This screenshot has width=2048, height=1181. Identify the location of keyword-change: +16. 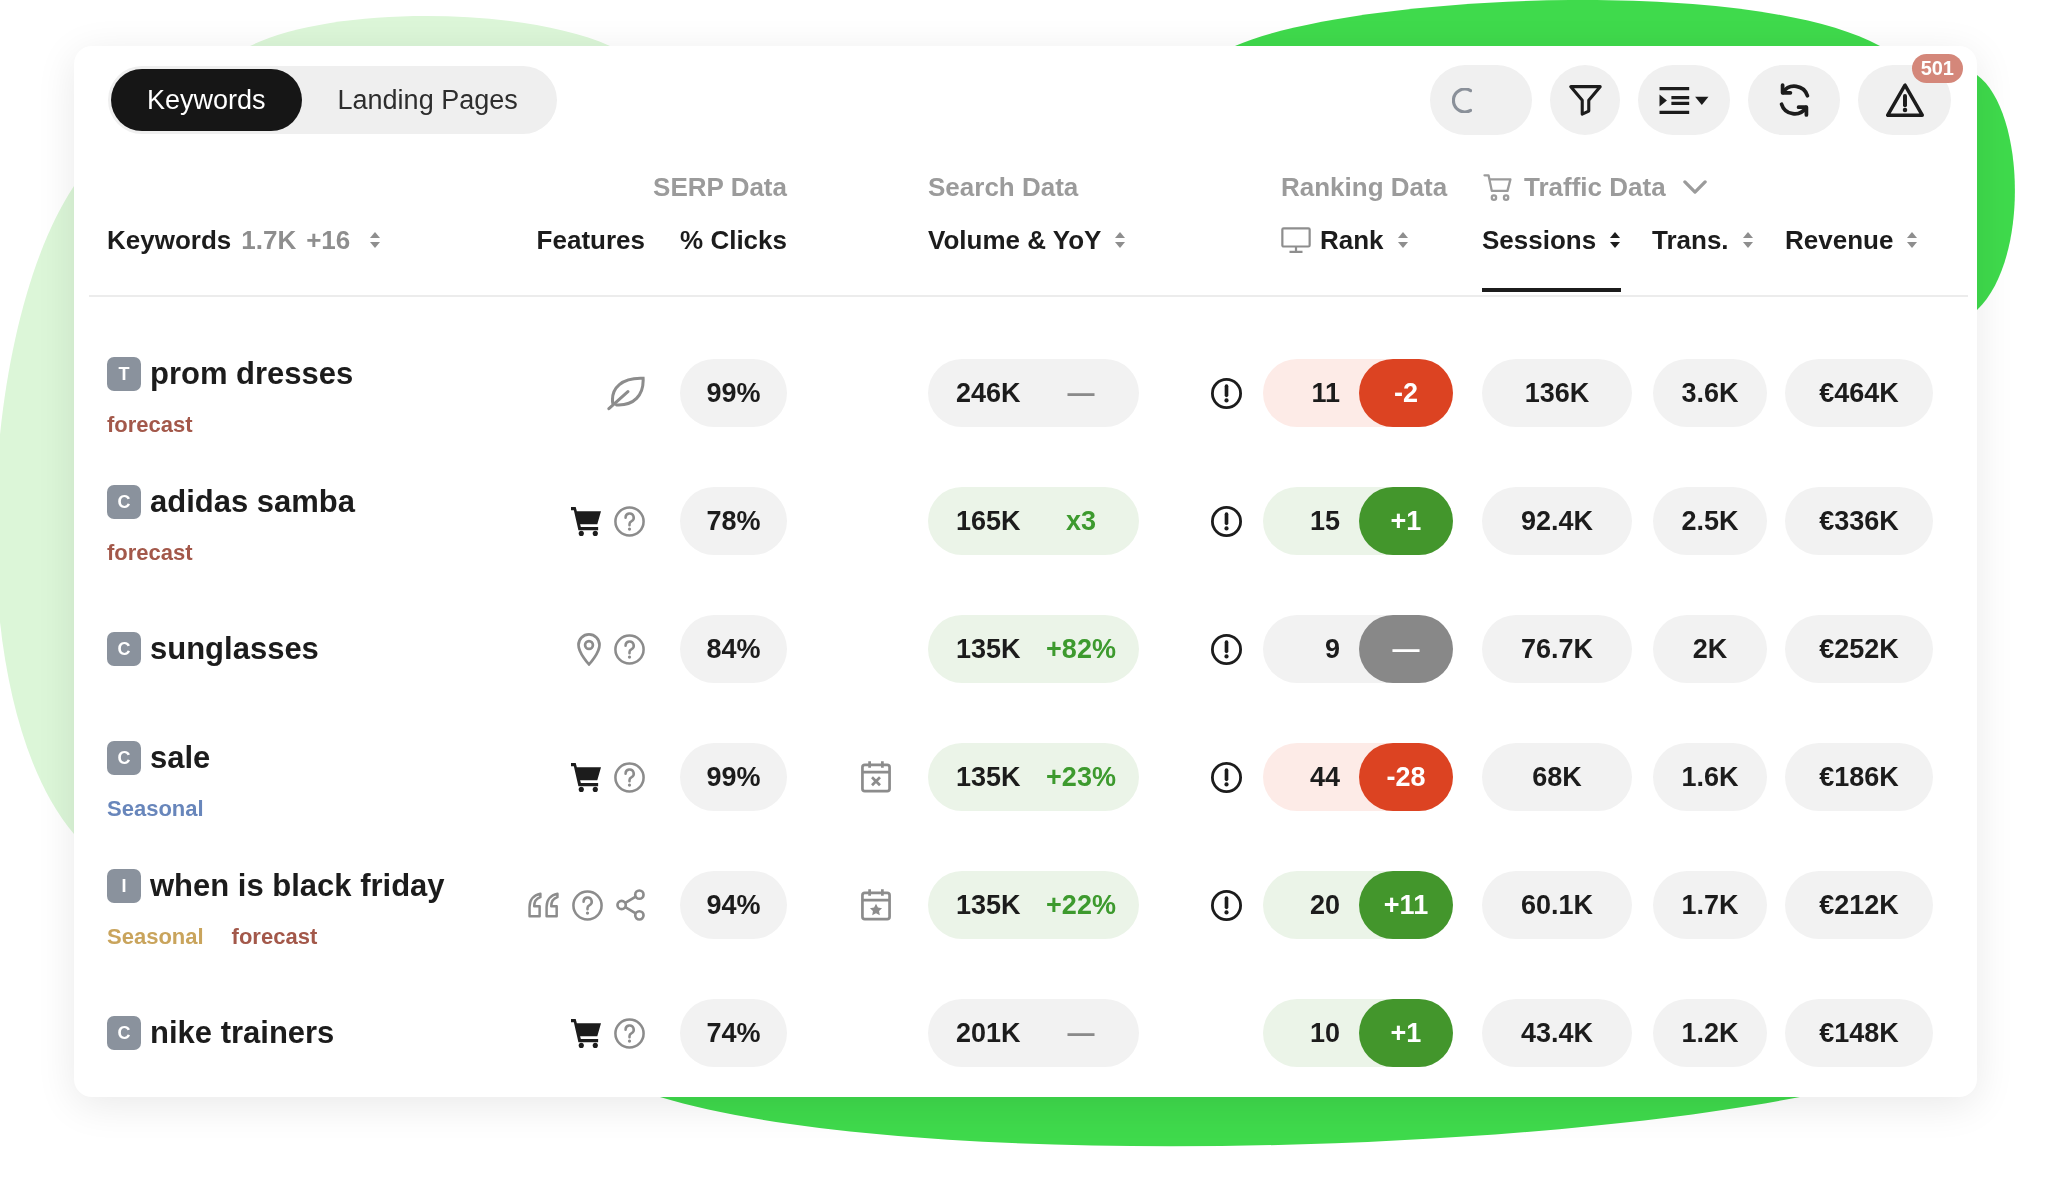
(328, 240).